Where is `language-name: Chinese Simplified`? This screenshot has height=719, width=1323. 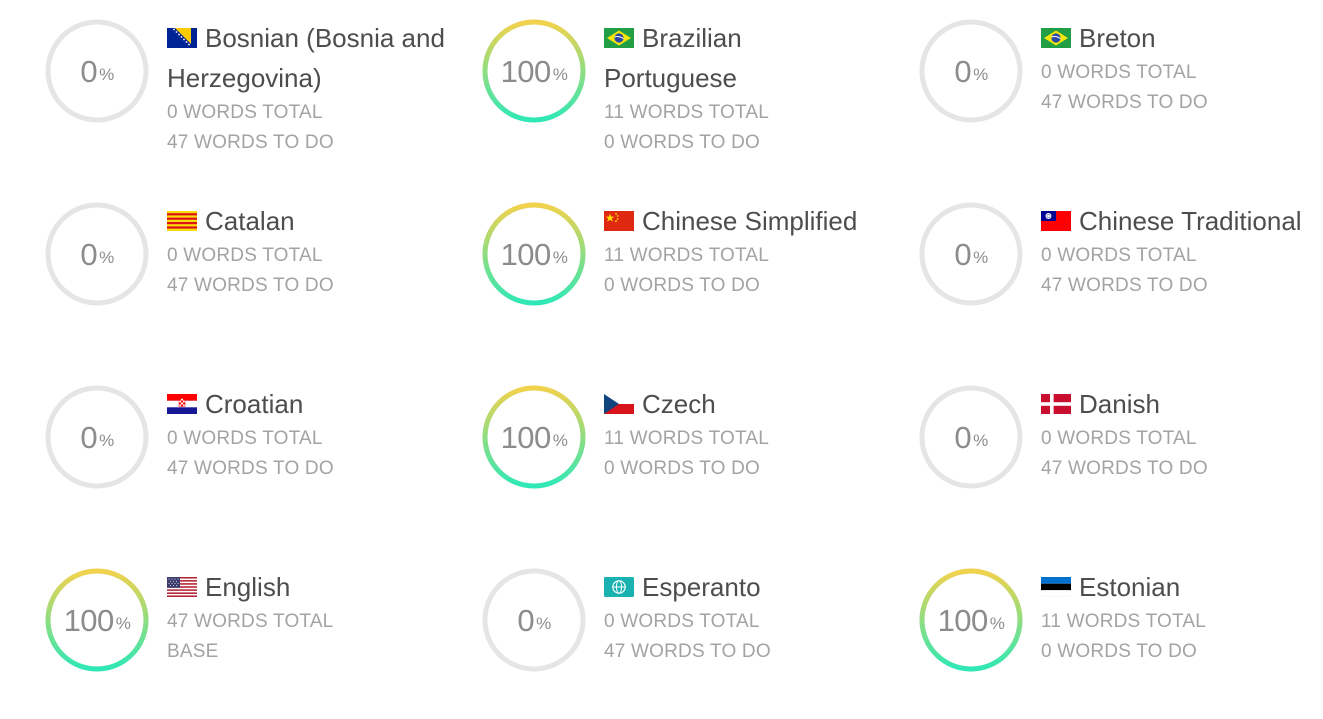
language-name: Chinese Simplified is located at coordinates (754, 221).